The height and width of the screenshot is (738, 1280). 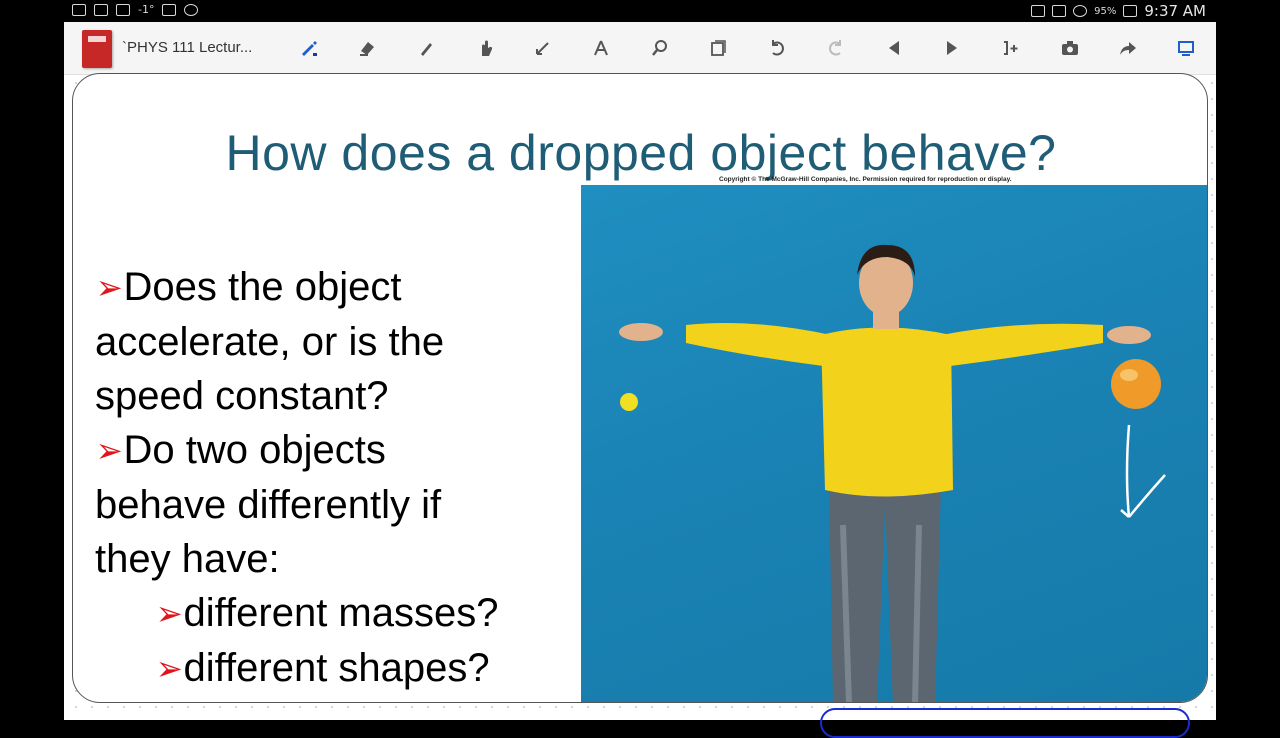 I want to click on search-button, so click(x=660, y=48).